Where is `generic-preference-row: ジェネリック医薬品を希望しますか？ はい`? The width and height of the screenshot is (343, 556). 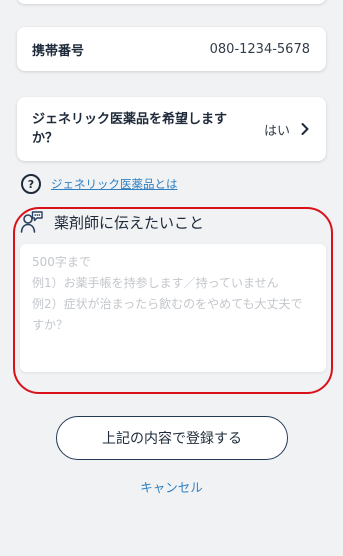 generic-preference-row: ジェネリック医薬品を希望しますか？ はい is located at coordinates (171, 129).